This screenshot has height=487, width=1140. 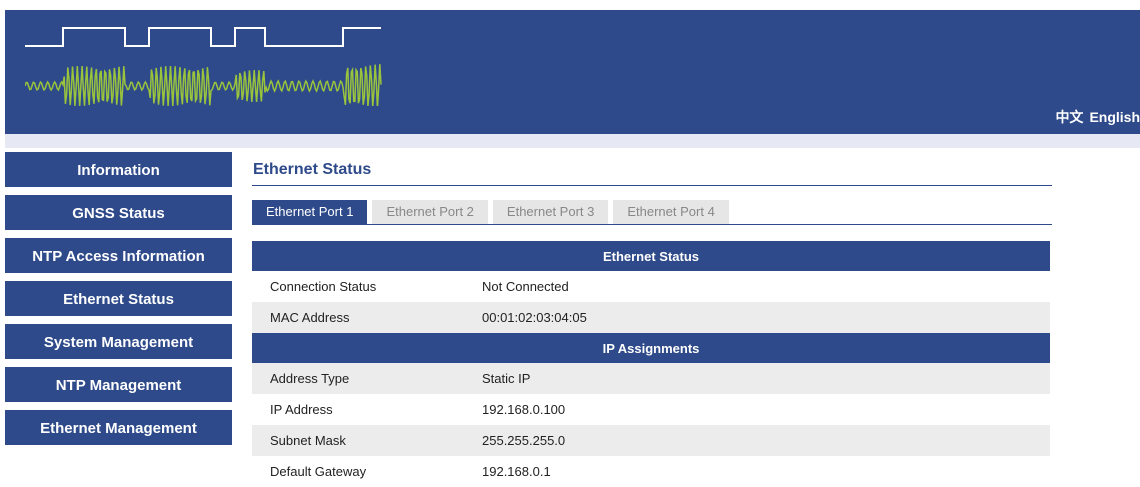 What do you see at coordinates (766, 317) in the screenshot?
I see `mac-address-value: 00:01:02:03:04:05` at bounding box center [766, 317].